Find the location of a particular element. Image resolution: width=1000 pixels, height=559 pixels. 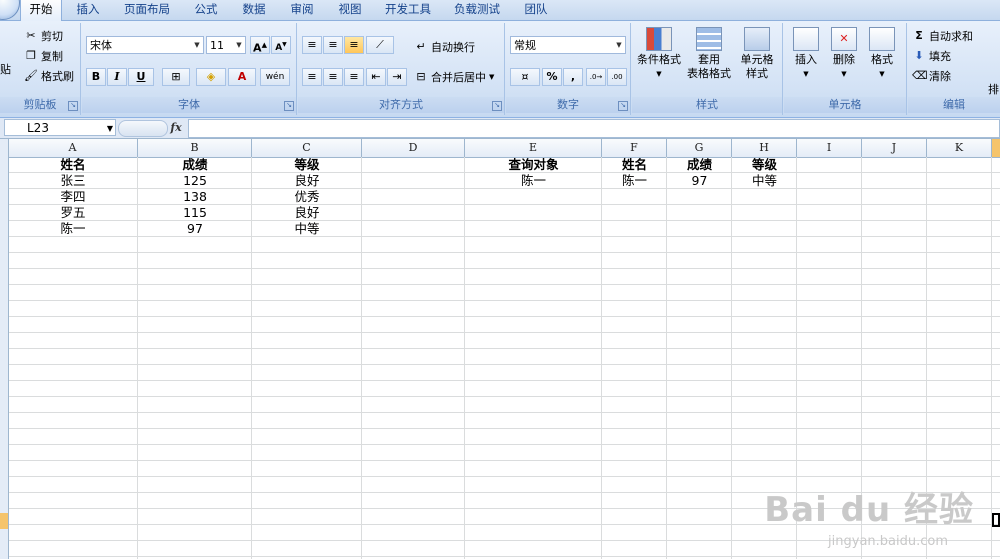

cell-f1: 姓名 is located at coordinates (634, 165).